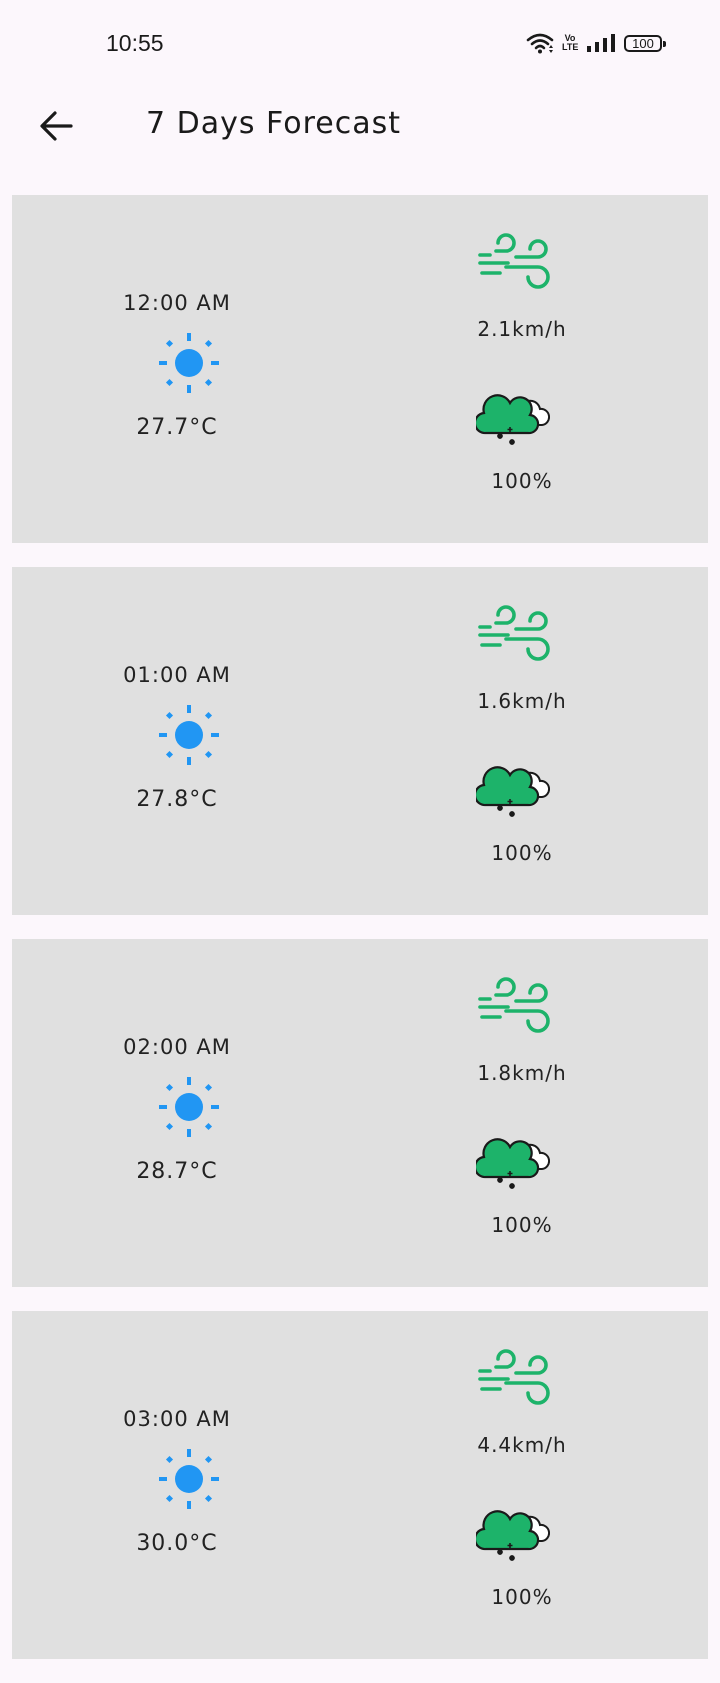  What do you see at coordinates (601, 43) in the screenshot?
I see `signal-icon` at bounding box center [601, 43].